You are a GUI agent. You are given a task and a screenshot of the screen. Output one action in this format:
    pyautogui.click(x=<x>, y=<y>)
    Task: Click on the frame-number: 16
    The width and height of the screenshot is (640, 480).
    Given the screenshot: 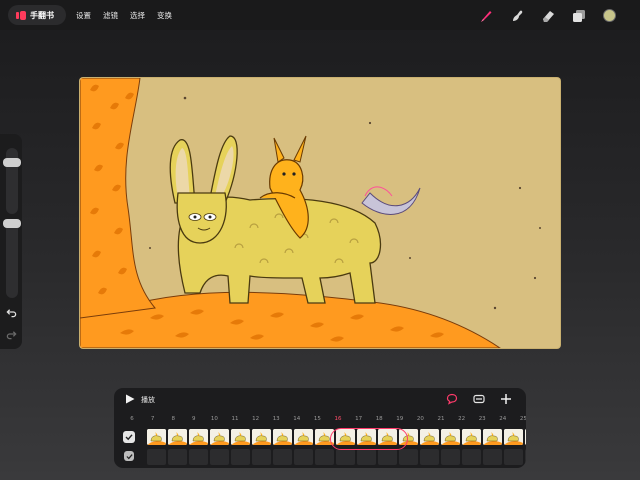 What is the action you would take?
    pyautogui.click(x=338, y=419)
    